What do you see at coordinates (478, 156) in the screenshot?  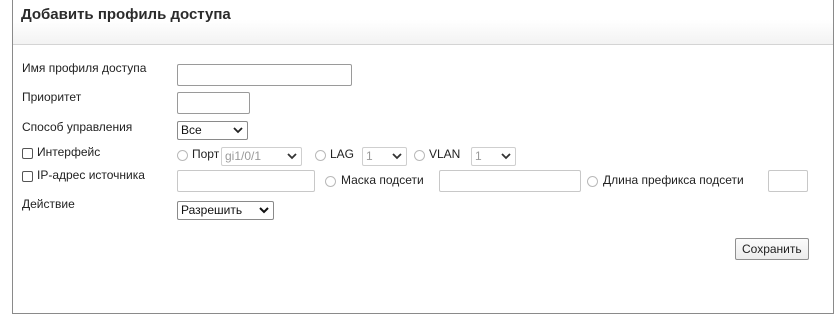 I see `vlan-value: 1` at bounding box center [478, 156].